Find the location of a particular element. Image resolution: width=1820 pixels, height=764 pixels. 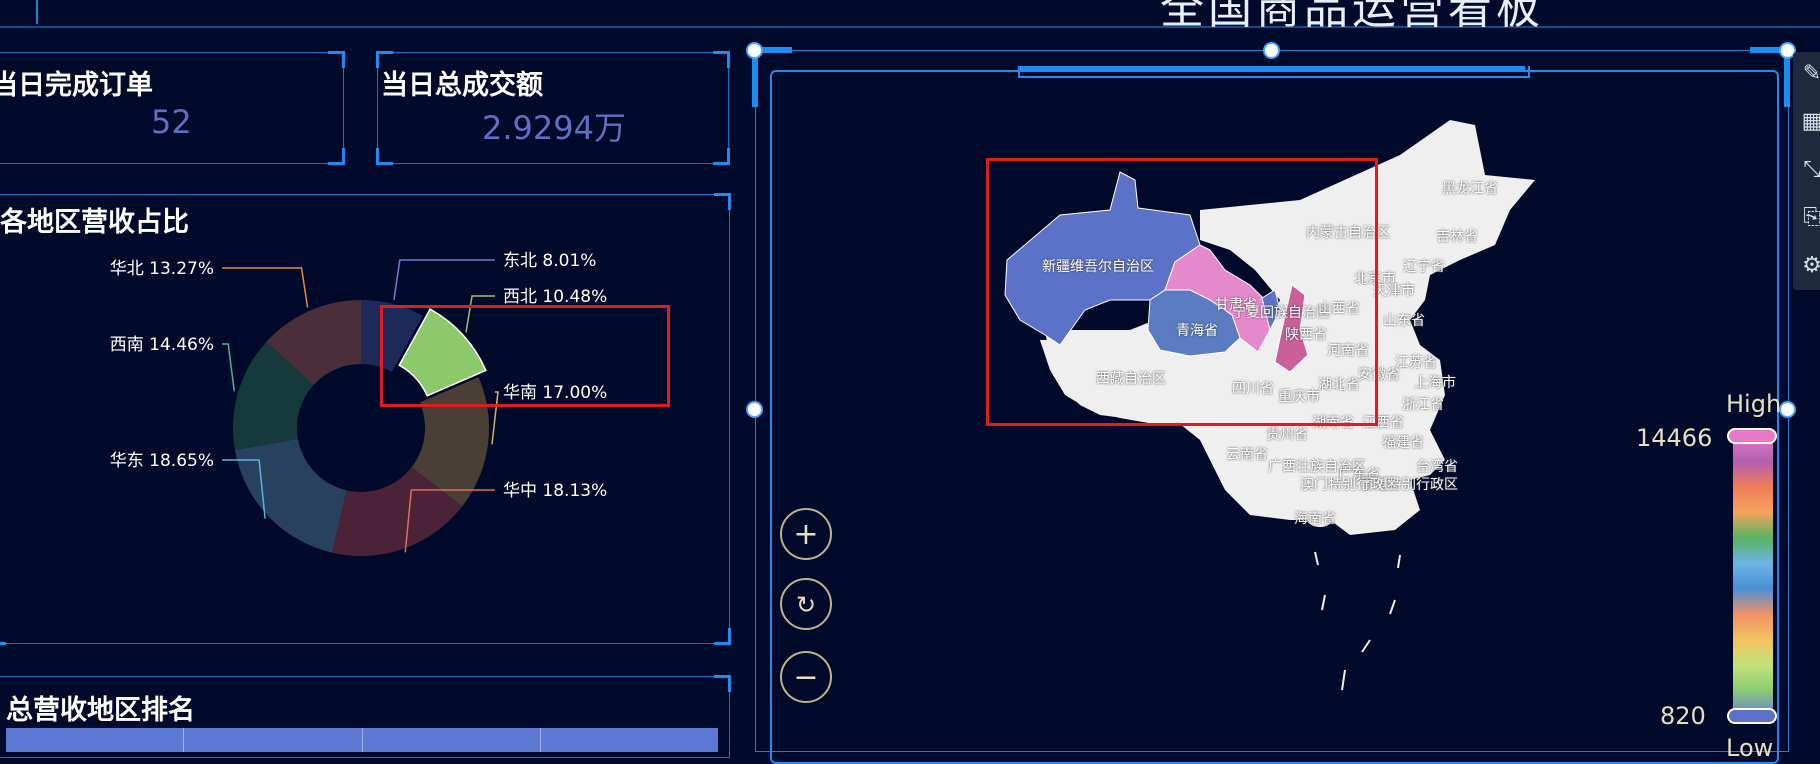

annotation-box is located at coordinates (1182, 292).